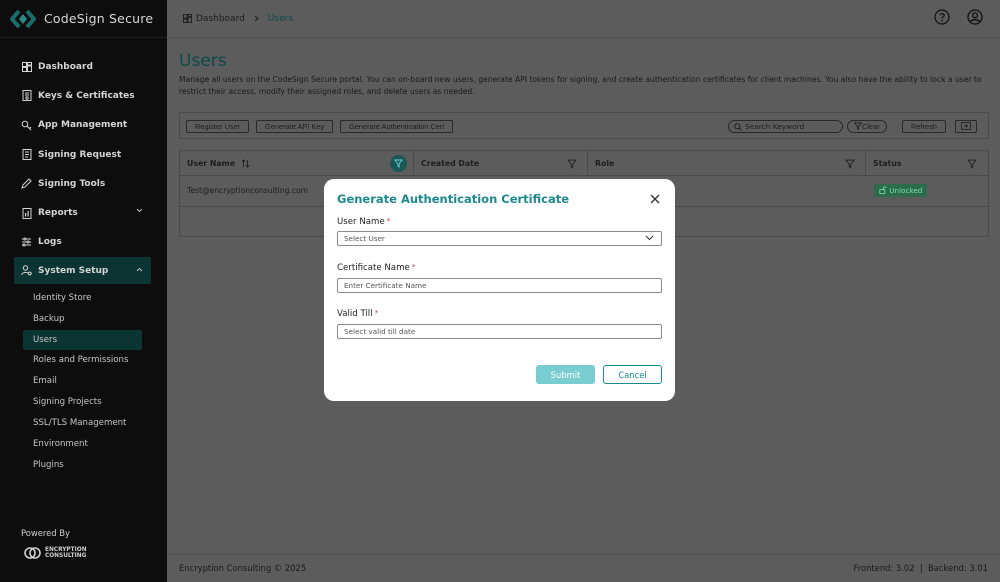 The image size is (1000, 582). What do you see at coordinates (655, 199) in the screenshot?
I see `close-icon` at bounding box center [655, 199].